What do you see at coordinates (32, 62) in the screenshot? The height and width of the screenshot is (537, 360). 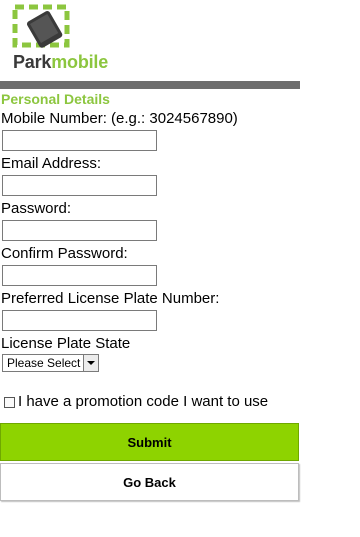 I see `brand-name-part1: Park` at bounding box center [32, 62].